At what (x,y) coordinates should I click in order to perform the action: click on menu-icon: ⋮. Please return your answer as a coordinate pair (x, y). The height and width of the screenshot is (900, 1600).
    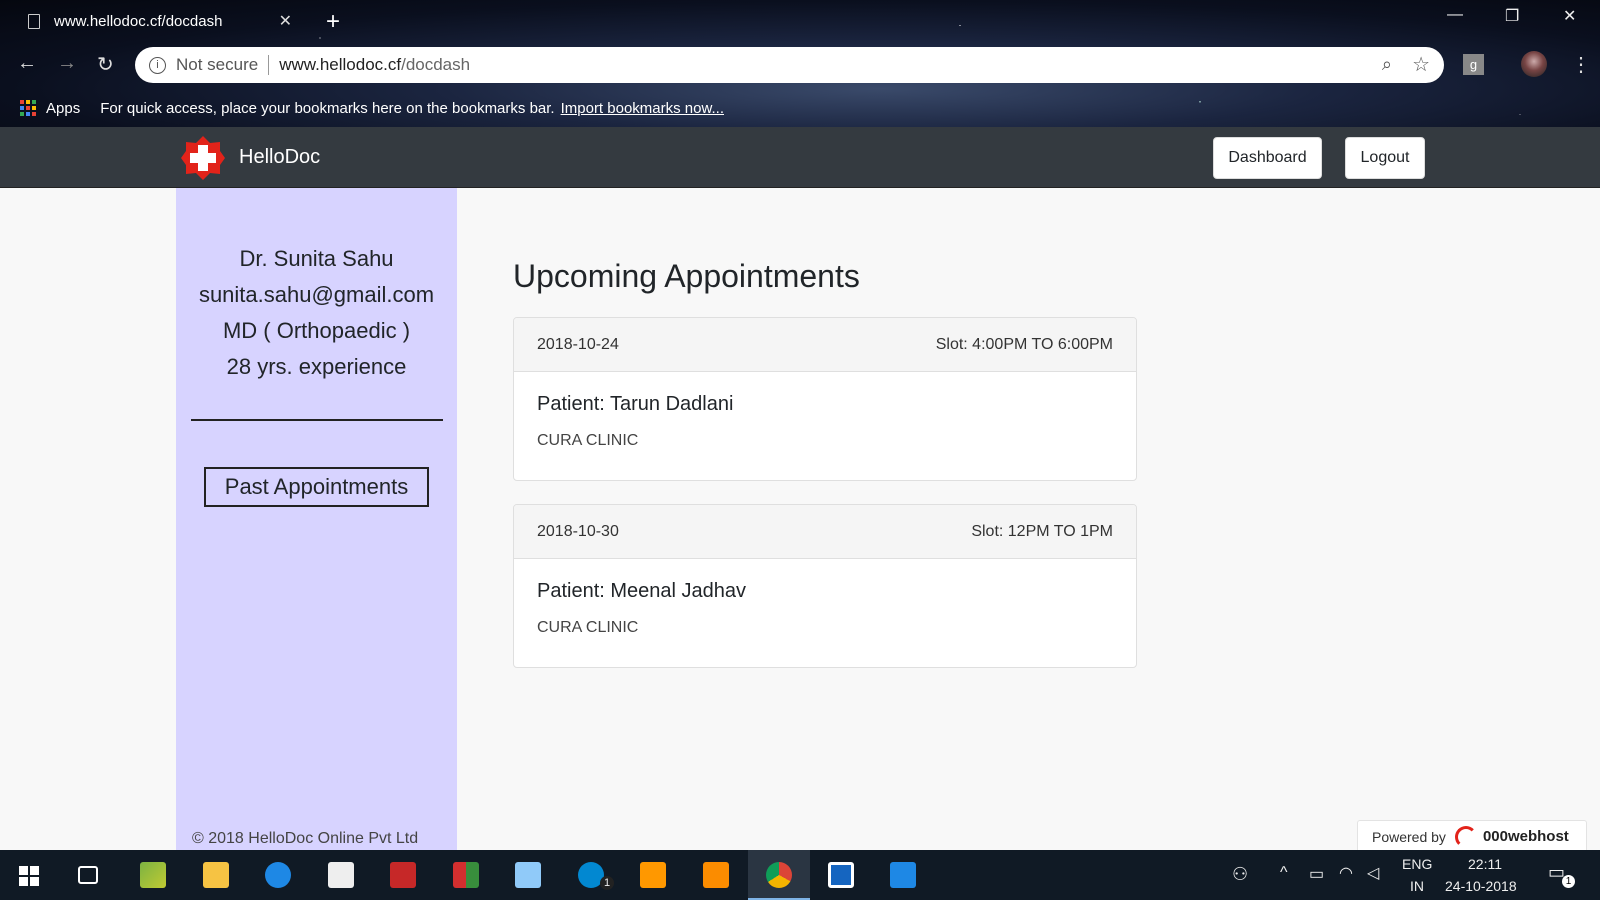
    Looking at the image, I should click on (1581, 64).